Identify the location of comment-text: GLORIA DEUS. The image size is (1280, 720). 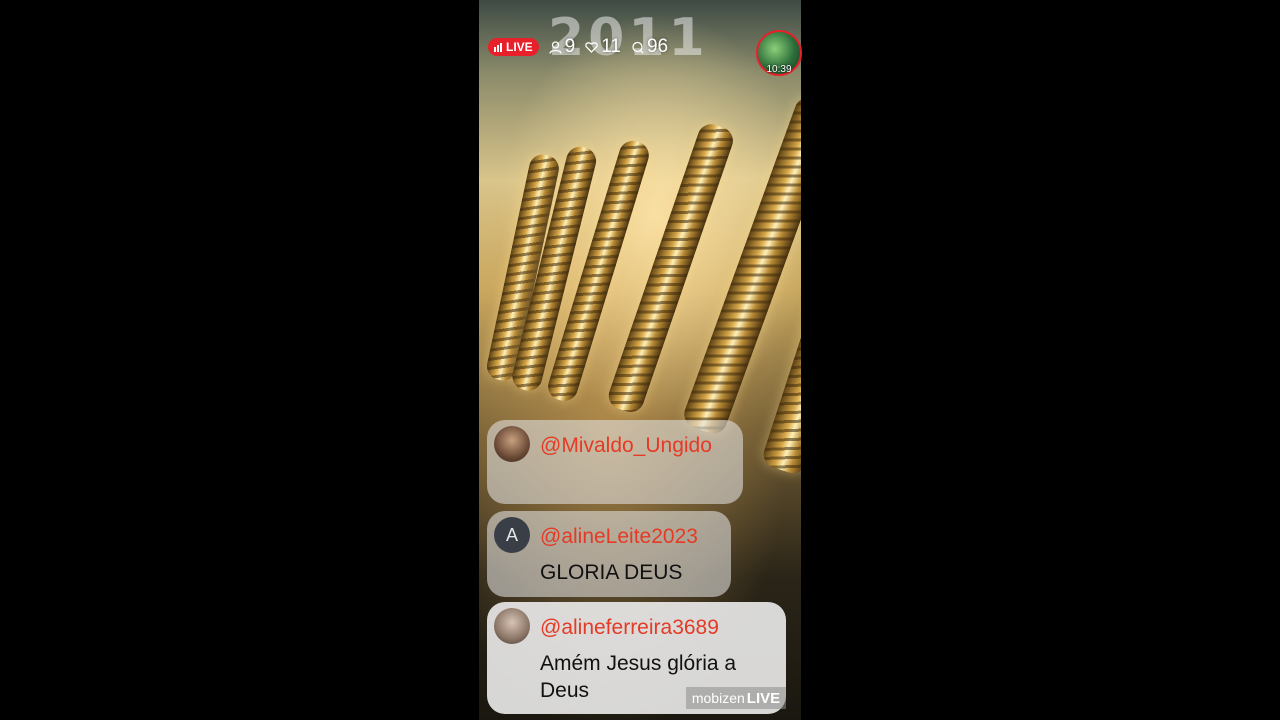
(611, 572).